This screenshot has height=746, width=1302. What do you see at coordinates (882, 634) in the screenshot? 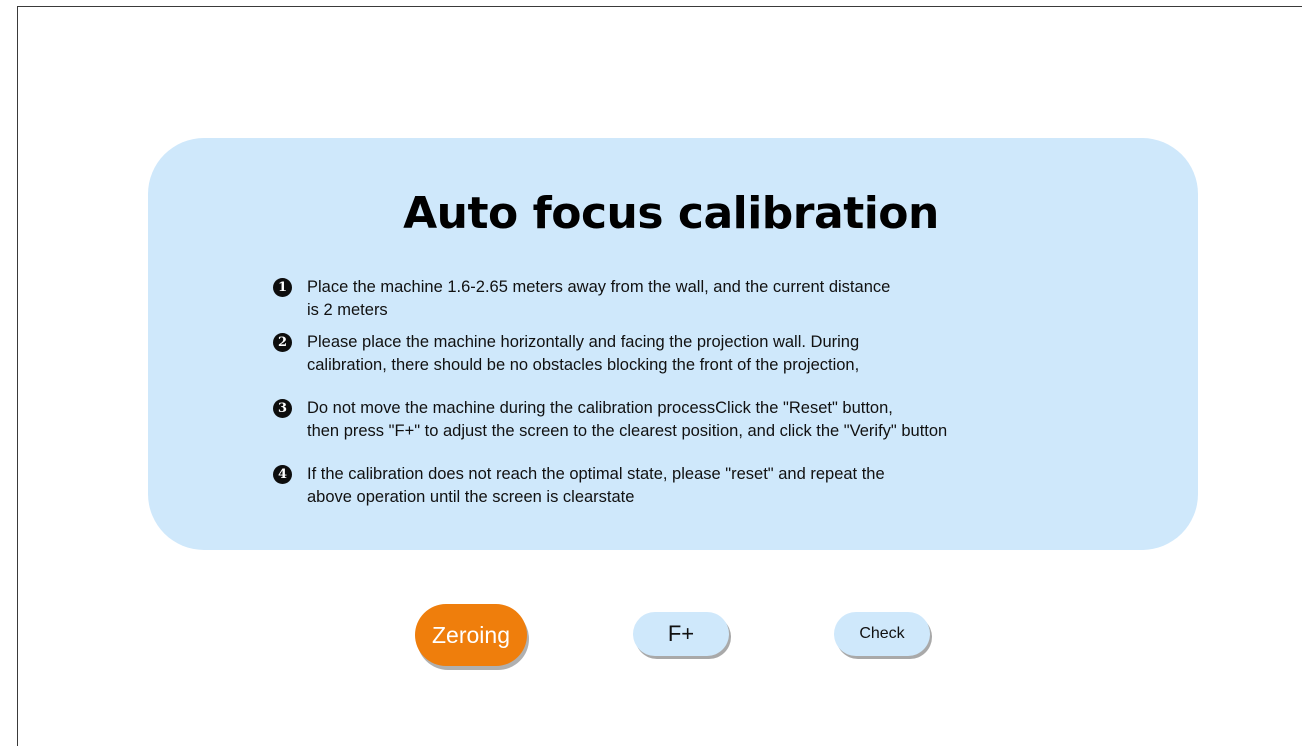
I see `check-button: Check` at bounding box center [882, 634].